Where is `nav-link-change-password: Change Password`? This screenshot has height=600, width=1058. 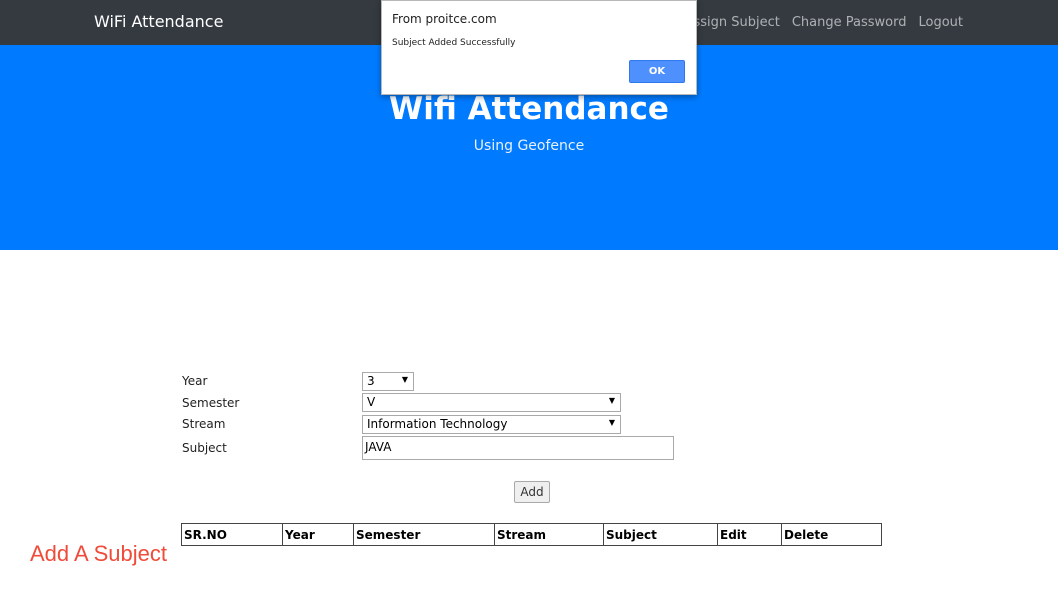
nav-link-change-password: Change Password is located at coordinates (849, 22).